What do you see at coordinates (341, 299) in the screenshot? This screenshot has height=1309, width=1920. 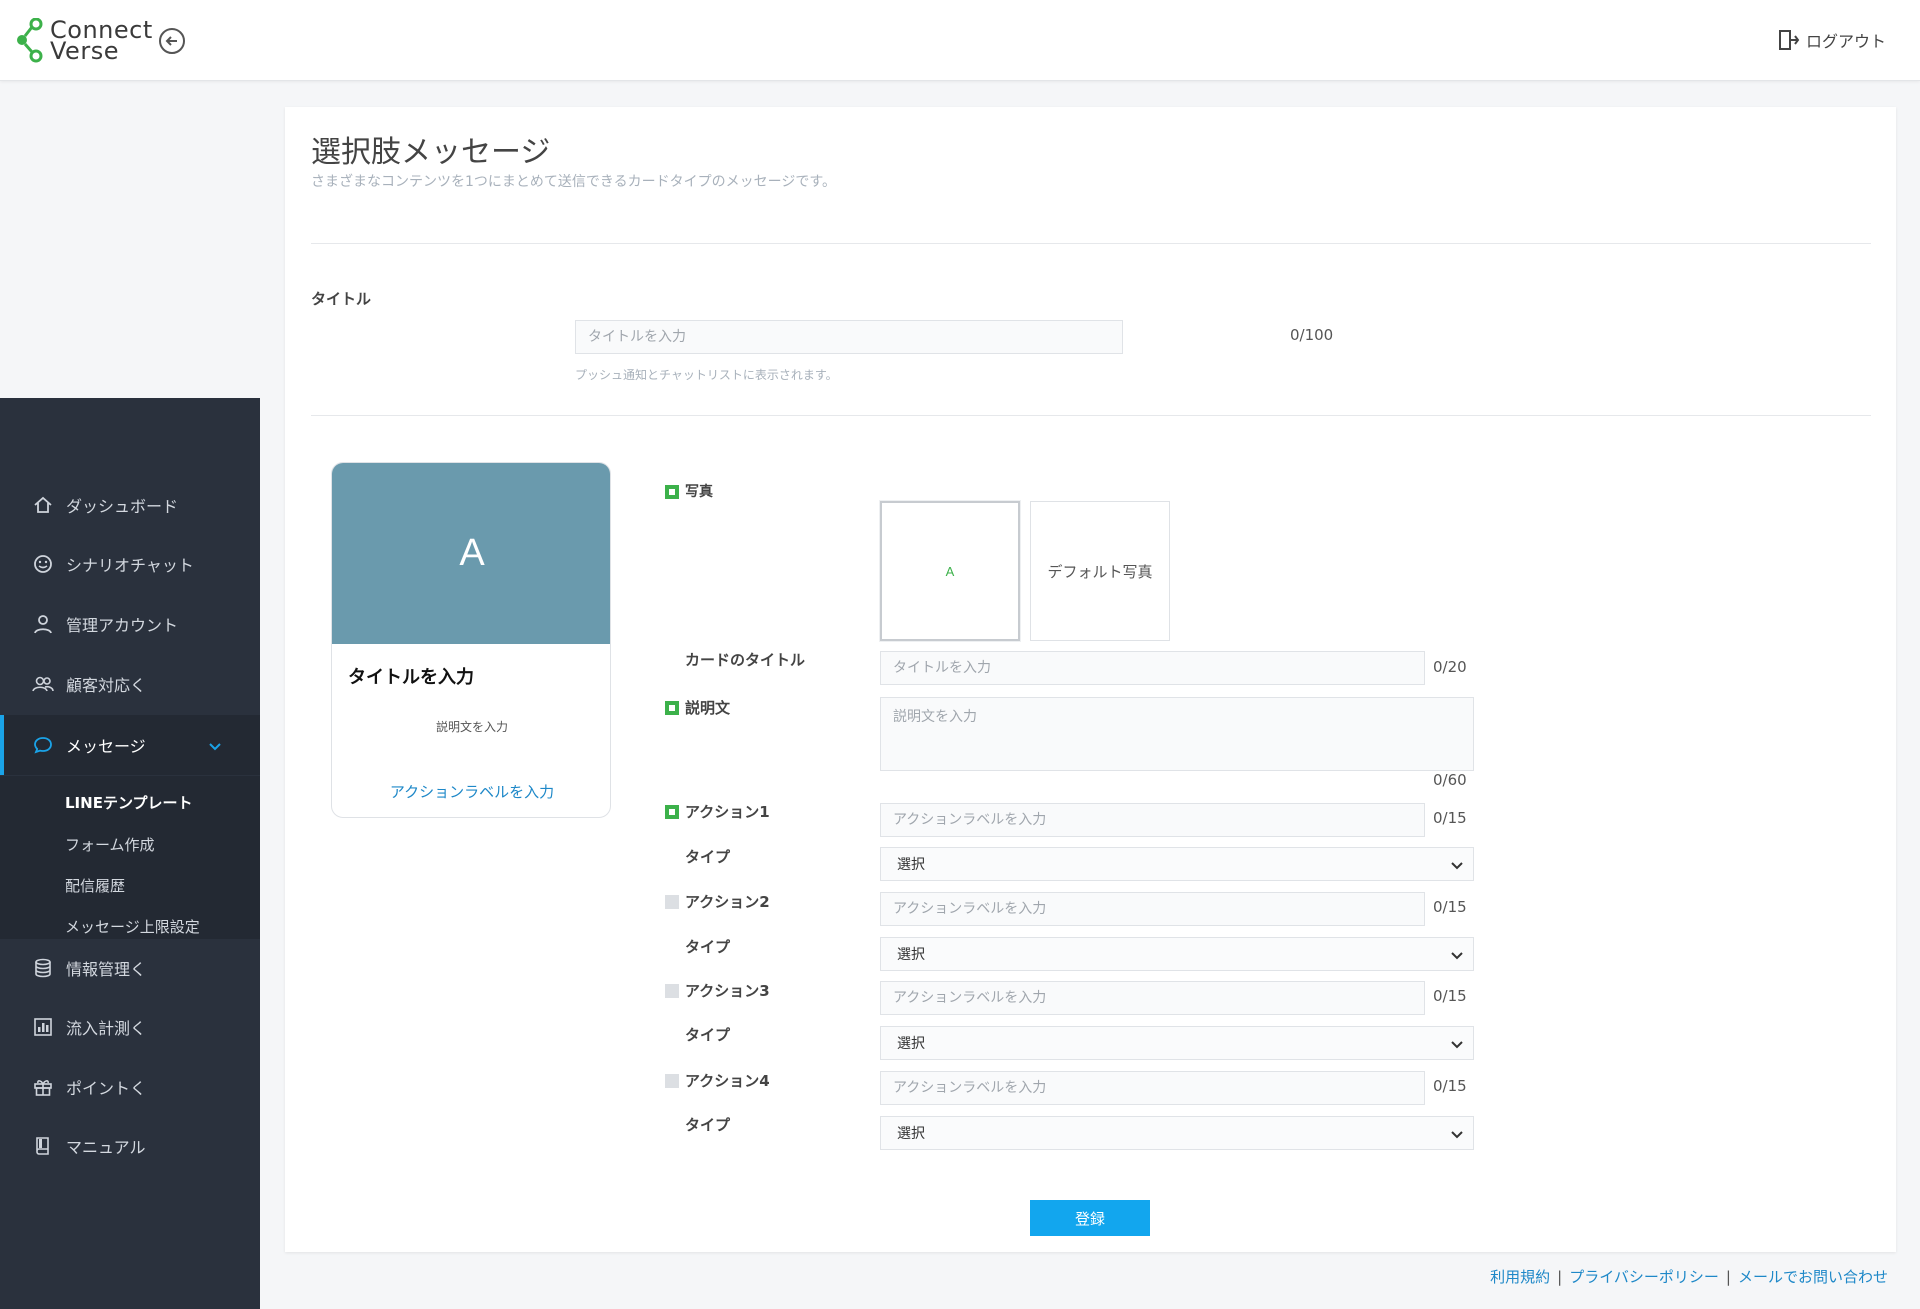 I see `title-label: タイトル` at bounding box center [341, 299].